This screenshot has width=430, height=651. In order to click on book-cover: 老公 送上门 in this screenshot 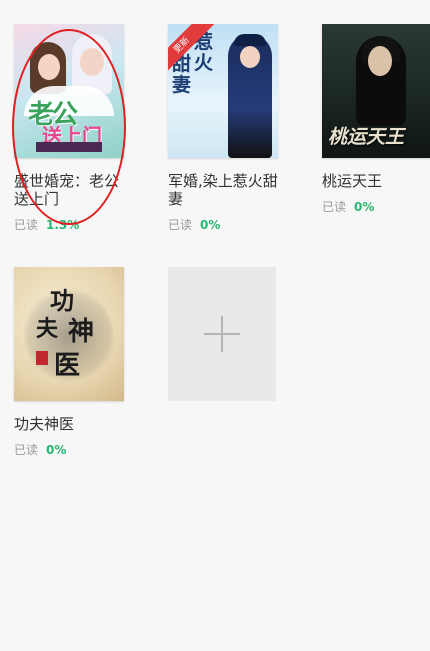, I will do `click(69, 91)`.